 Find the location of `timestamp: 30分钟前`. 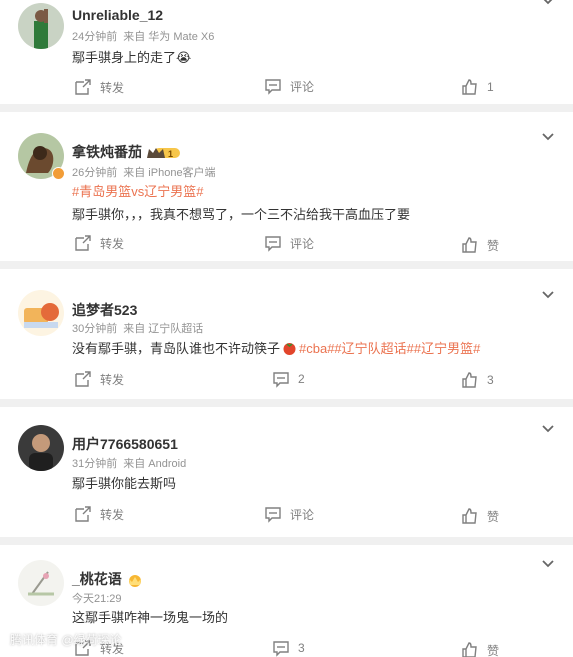

timestamp: 30分钟前 is located at coordinates (95, 329).